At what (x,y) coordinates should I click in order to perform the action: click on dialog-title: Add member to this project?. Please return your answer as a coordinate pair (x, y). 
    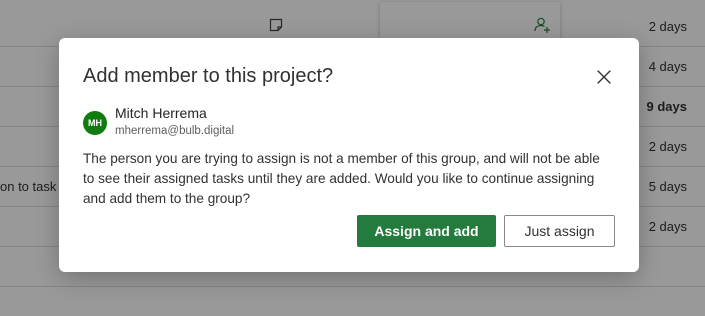
    Looking at the image, I should click on (208, 76).